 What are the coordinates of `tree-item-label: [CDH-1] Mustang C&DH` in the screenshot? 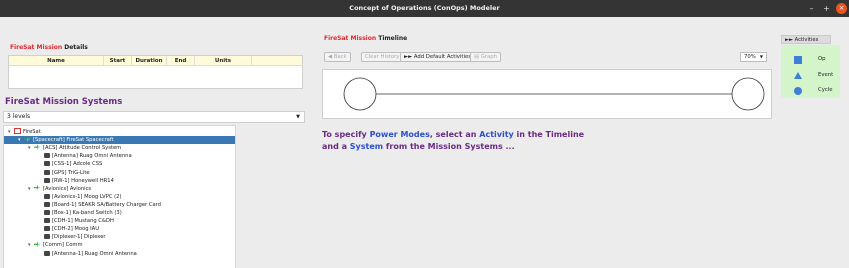 It's located at (83, 221).